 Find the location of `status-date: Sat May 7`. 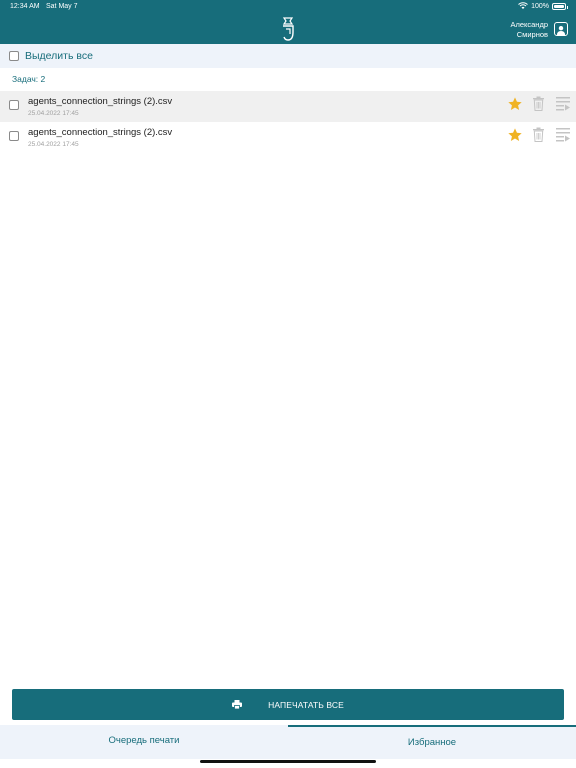

status-date: Sat May 7 is located at coordinates (62, 6).